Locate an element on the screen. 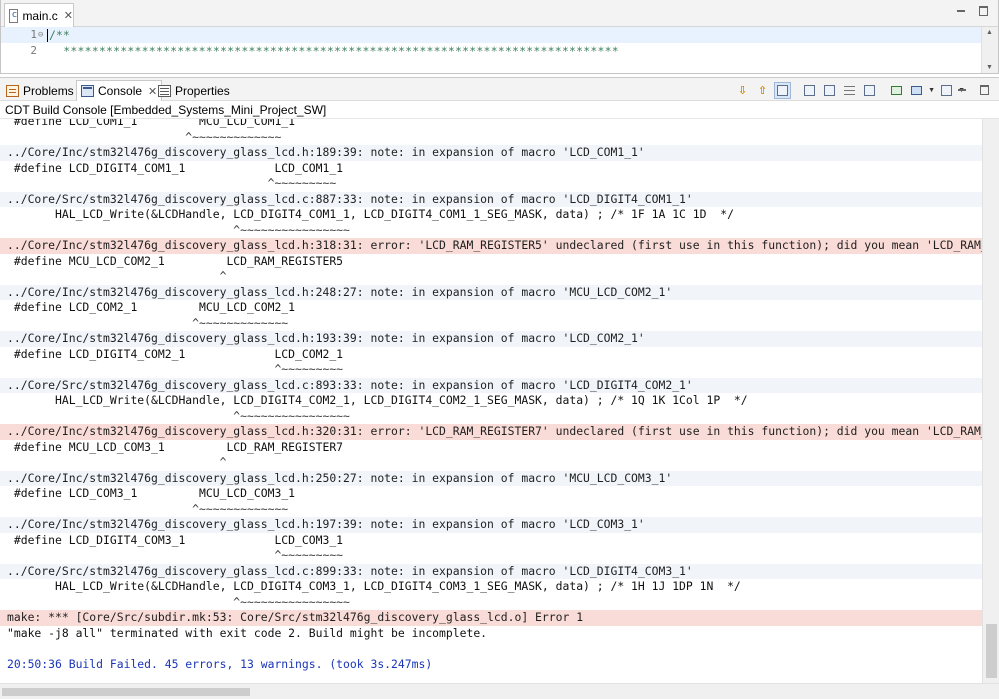 Image resolution: width=999 pixels, height=699 pixels. pin-icon is located at coordinates (897, 90).